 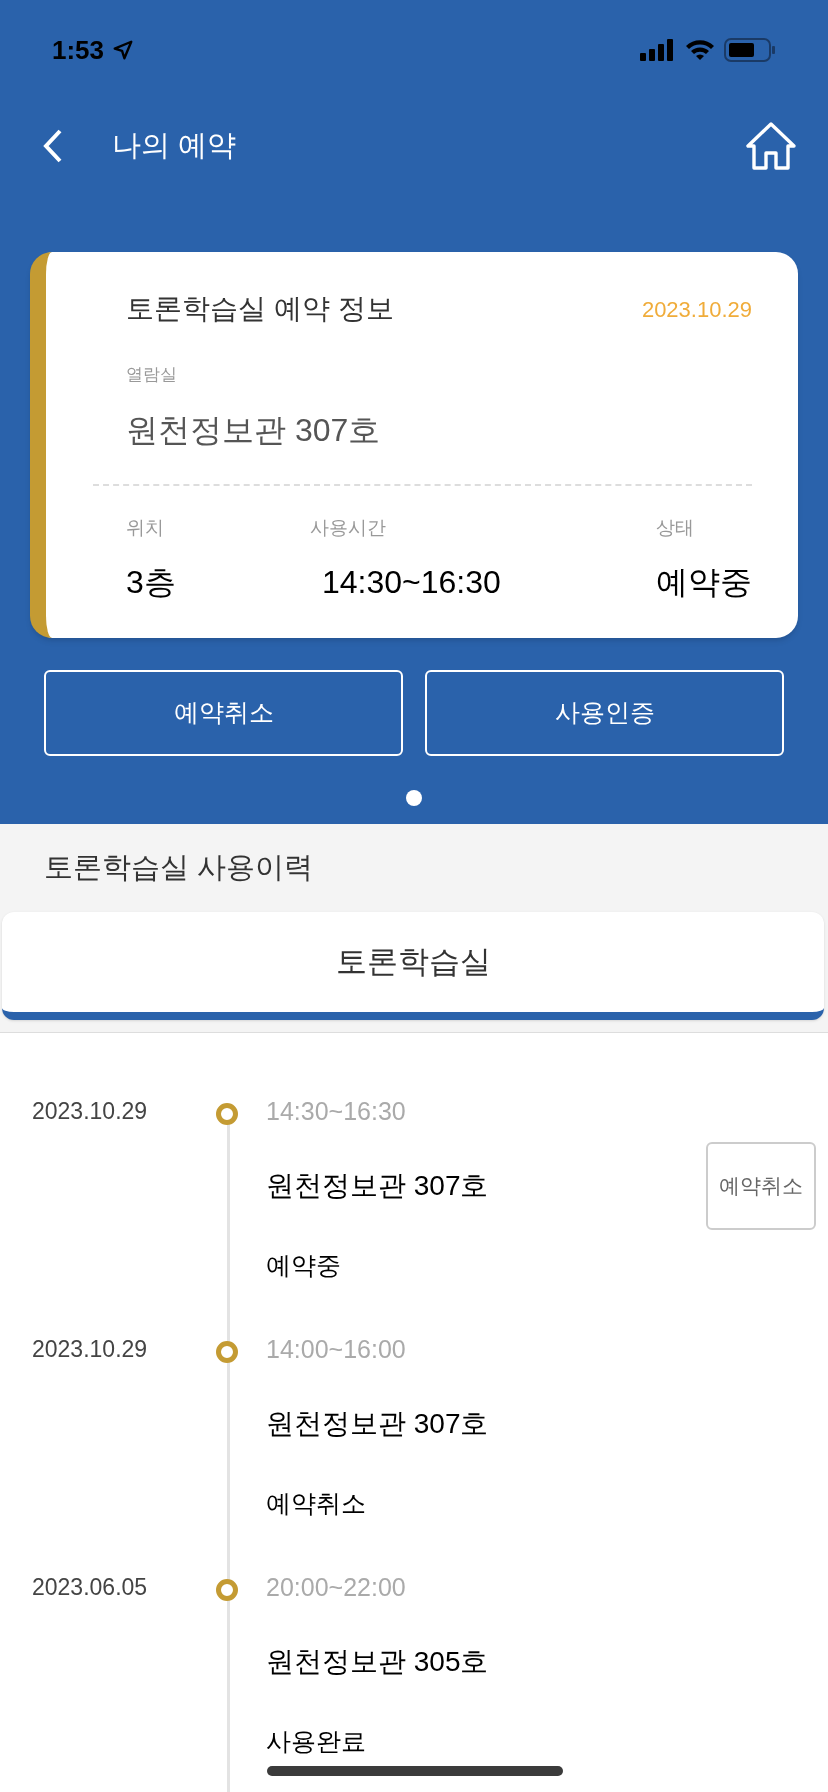 I want to click on history-status: 예약취소, so click(x=316, y=1503).